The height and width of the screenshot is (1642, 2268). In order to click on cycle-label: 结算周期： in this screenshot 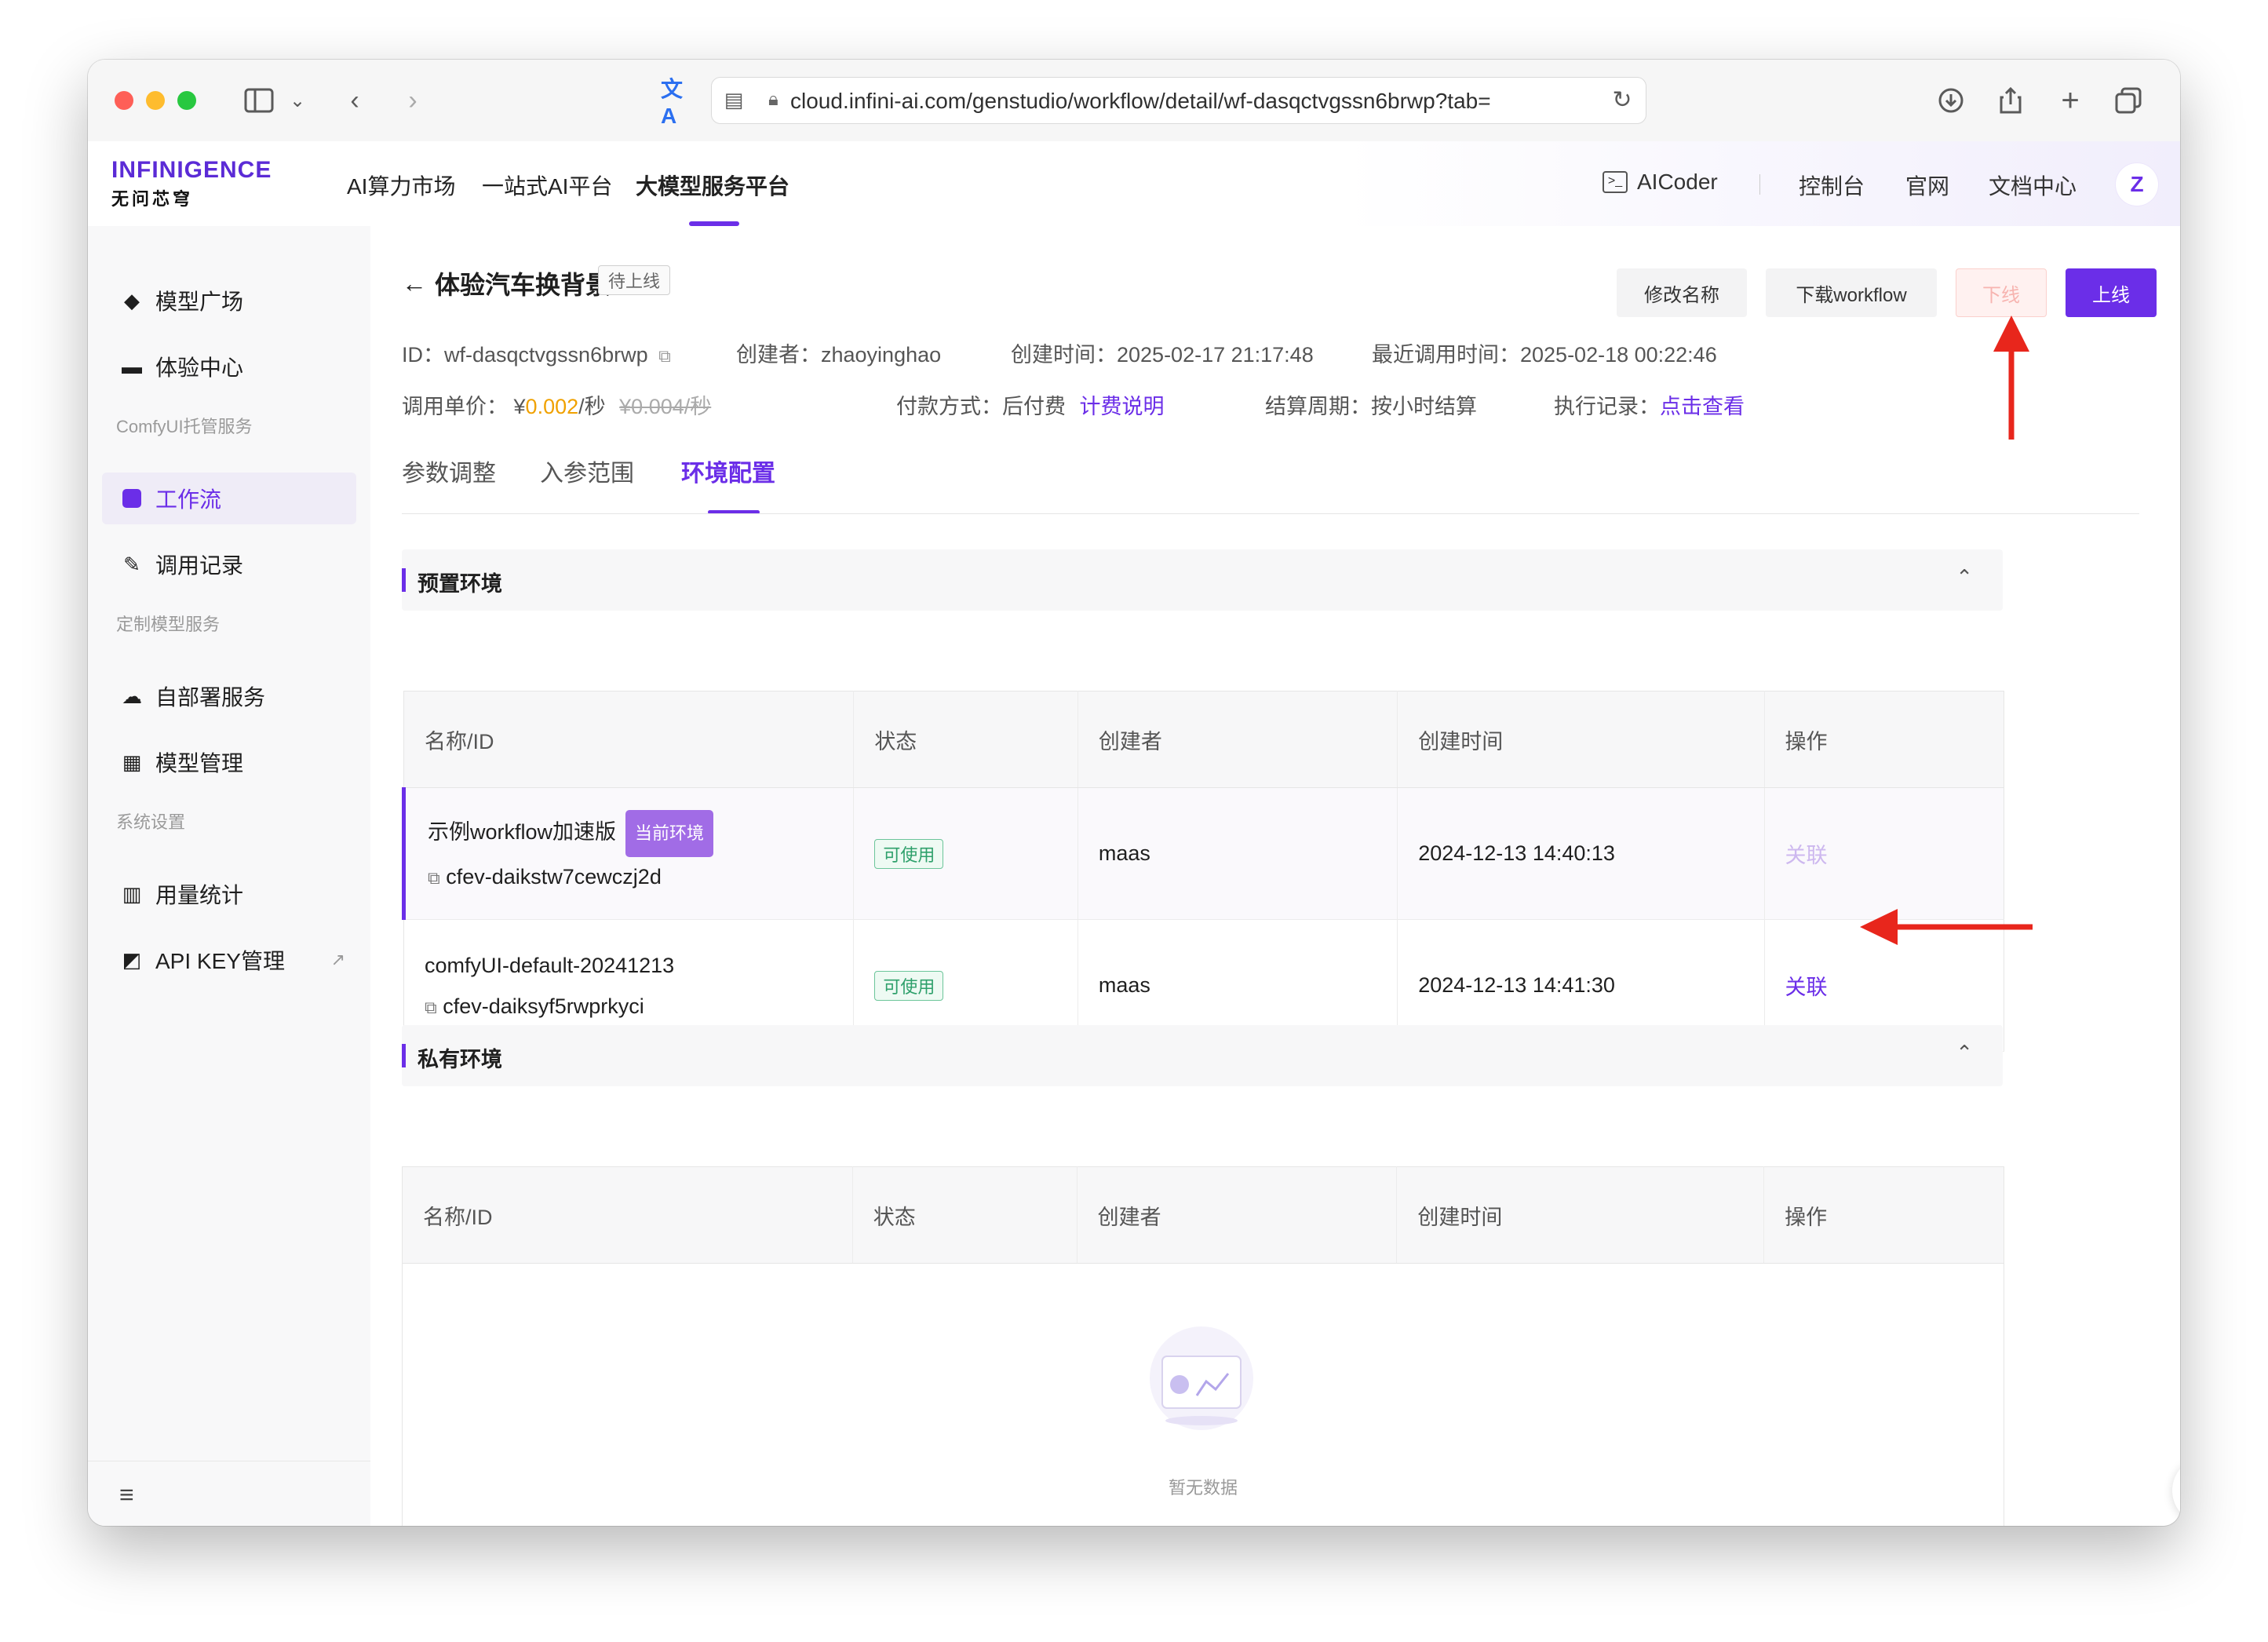, I will do `click(1318, 406)`.